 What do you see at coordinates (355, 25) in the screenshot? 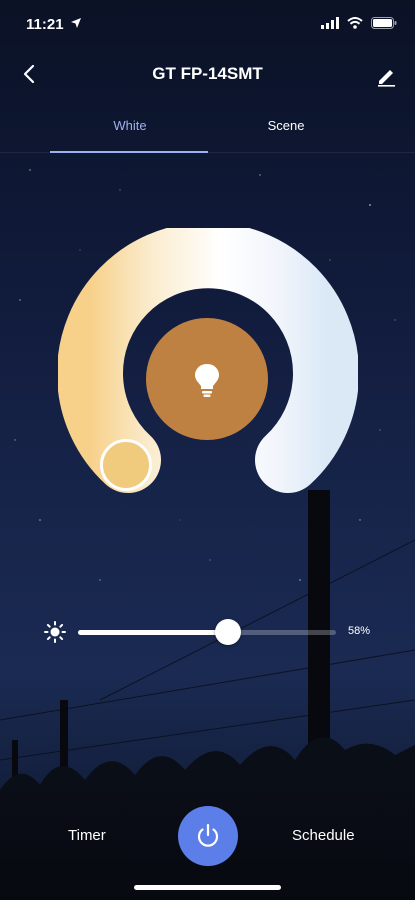
I see `wifi-icon` at bounding box center [355, 25].